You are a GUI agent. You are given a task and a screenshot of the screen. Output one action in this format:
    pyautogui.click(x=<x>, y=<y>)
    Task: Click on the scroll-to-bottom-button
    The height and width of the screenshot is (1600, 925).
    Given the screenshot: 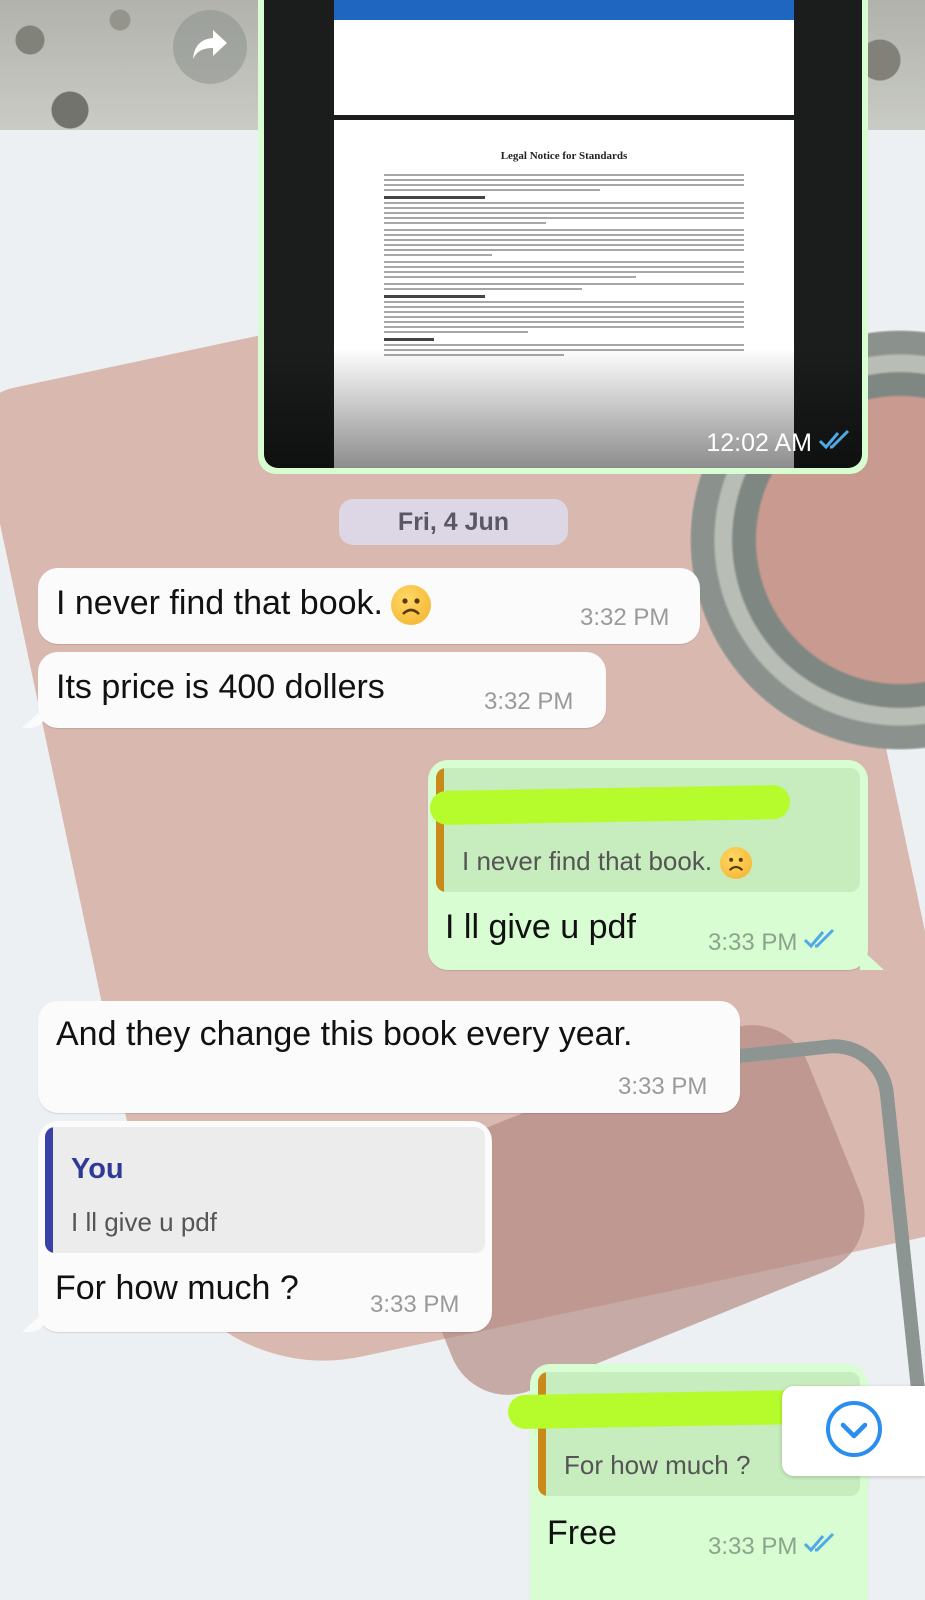 What is the action you would take?
    pyautogui.click(x=853, y=1431)
    